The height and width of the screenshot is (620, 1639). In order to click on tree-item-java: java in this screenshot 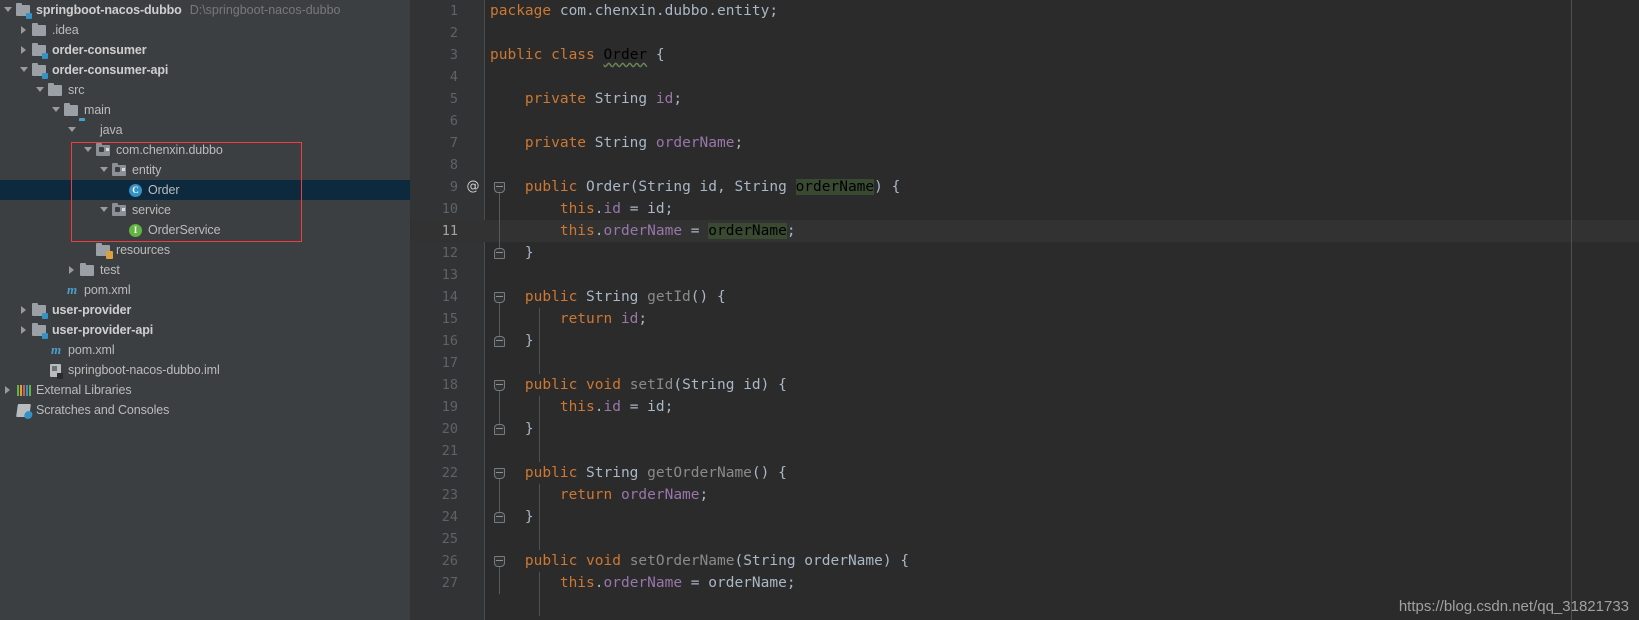, I will do `click(205, 130)`.